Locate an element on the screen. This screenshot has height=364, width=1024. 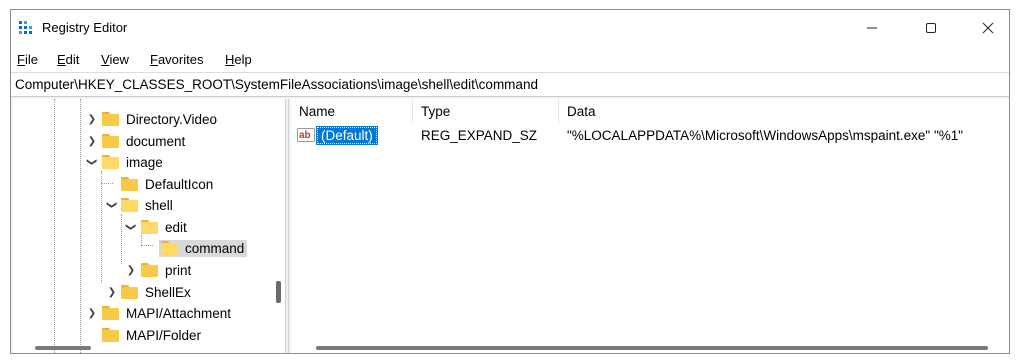
list-horizontal-scrollbar is located at coordinates (650, 348).